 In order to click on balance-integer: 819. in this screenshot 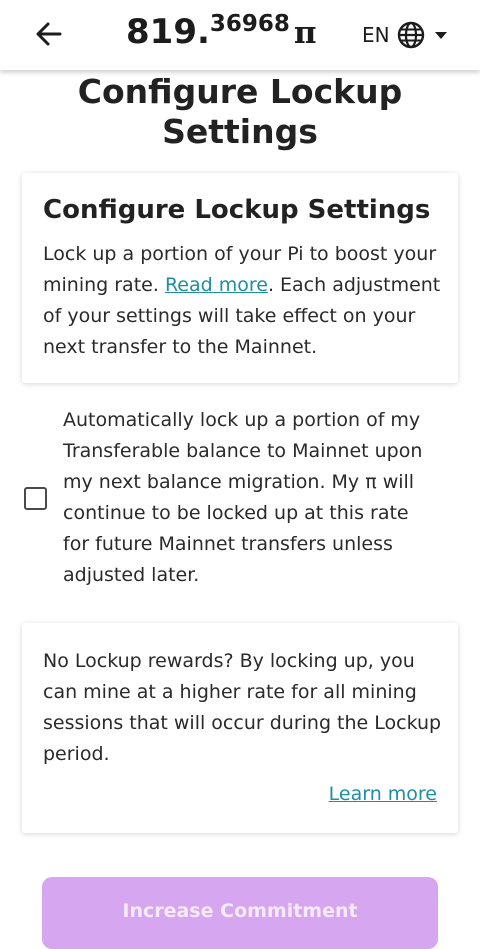, I will do `click(168, 32)`.